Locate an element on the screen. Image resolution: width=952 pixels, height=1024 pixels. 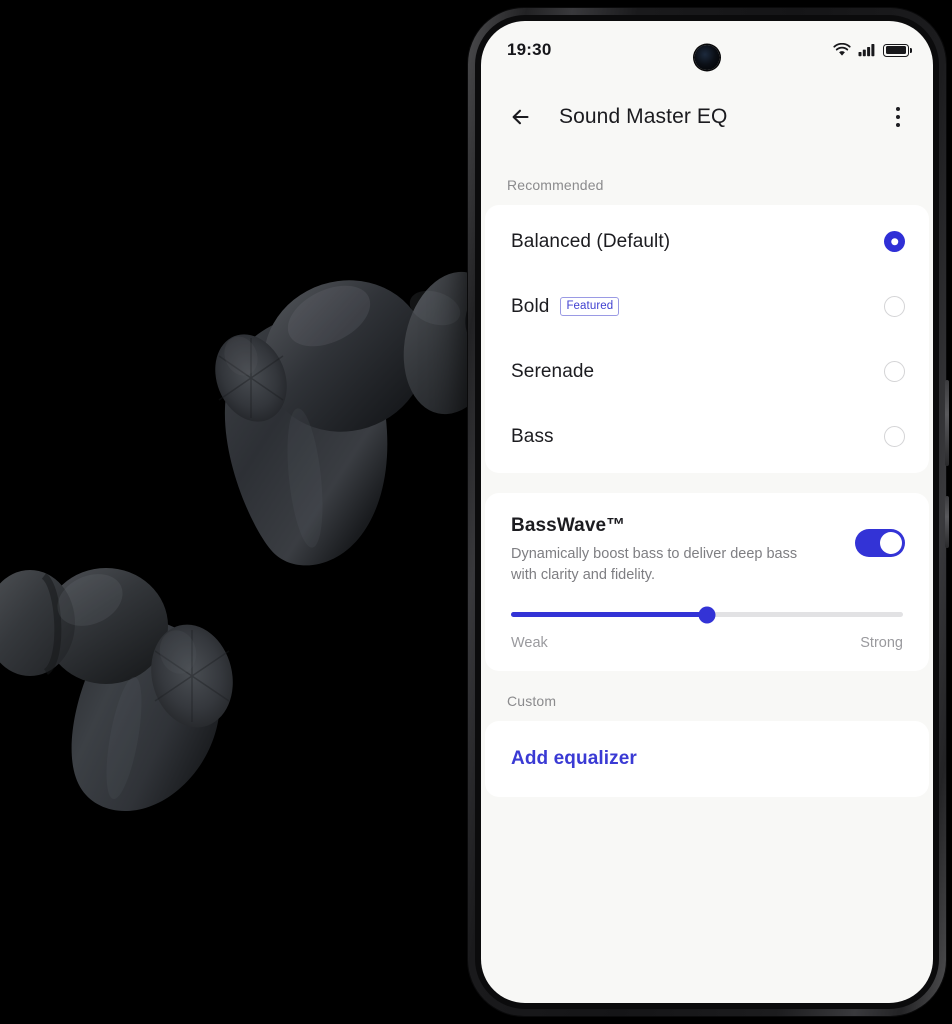
eq-preset-label-group: Balanced (Default) is located at coordinates (590, 242).